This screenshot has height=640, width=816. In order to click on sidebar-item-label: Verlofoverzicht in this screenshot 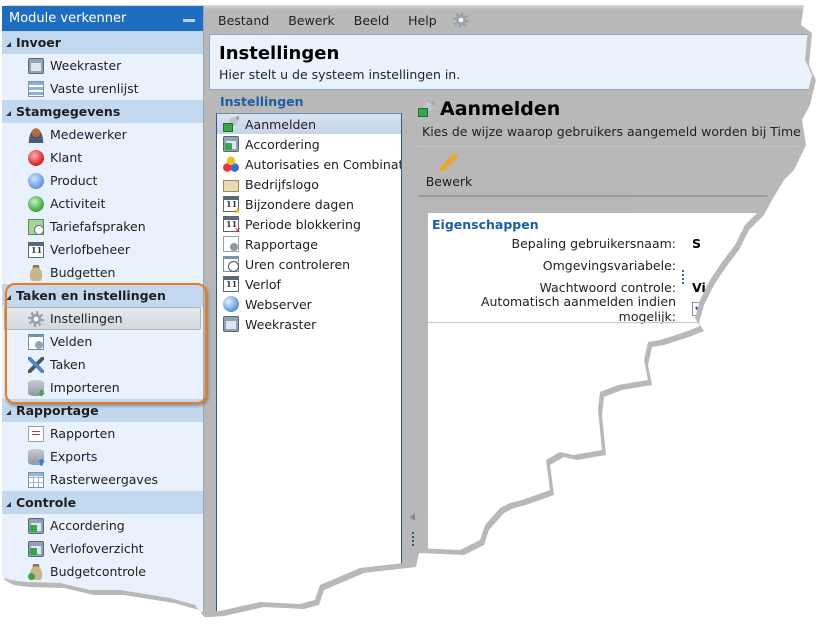, I will do `click(97, 548)`.